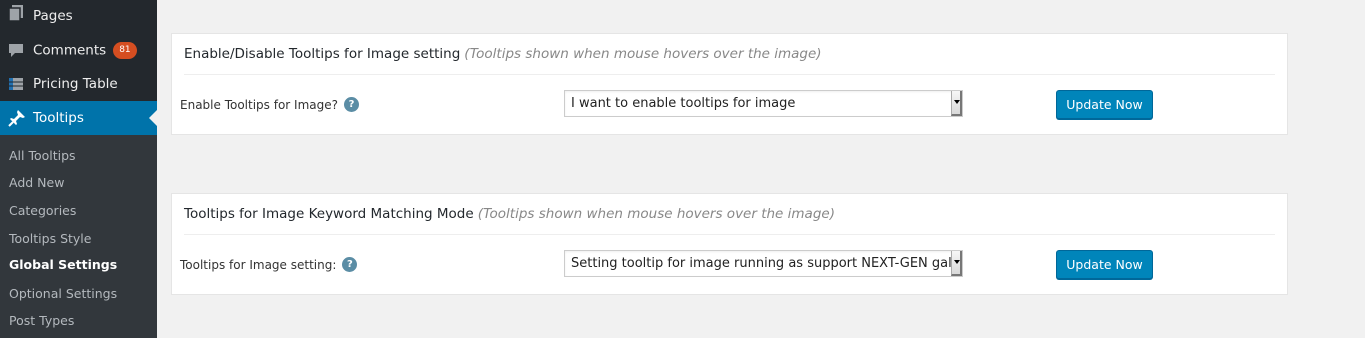  I want to click on menu-item-tooltips: Tooltips, so click(78, 118).